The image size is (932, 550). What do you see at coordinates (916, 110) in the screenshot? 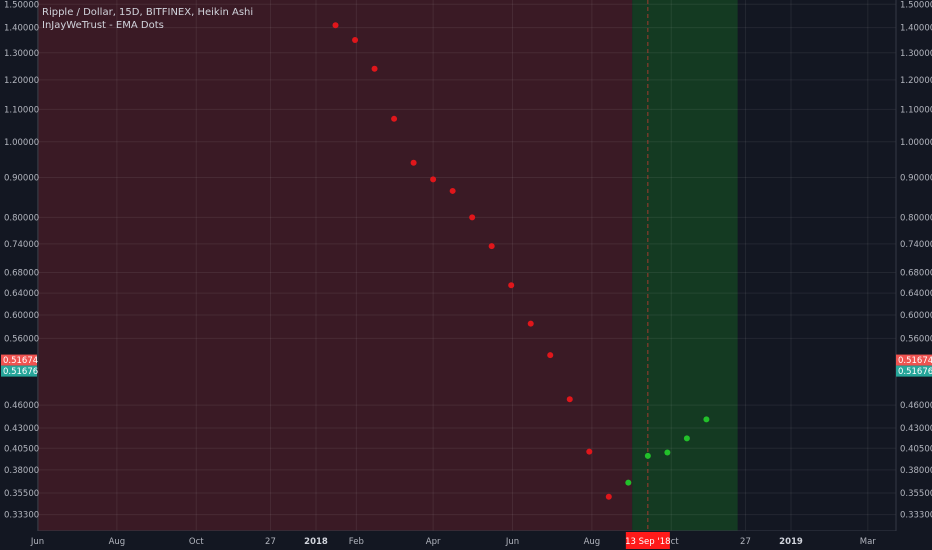
I see `right-price-tick: 1.10000` at bounding box center [916, 110].